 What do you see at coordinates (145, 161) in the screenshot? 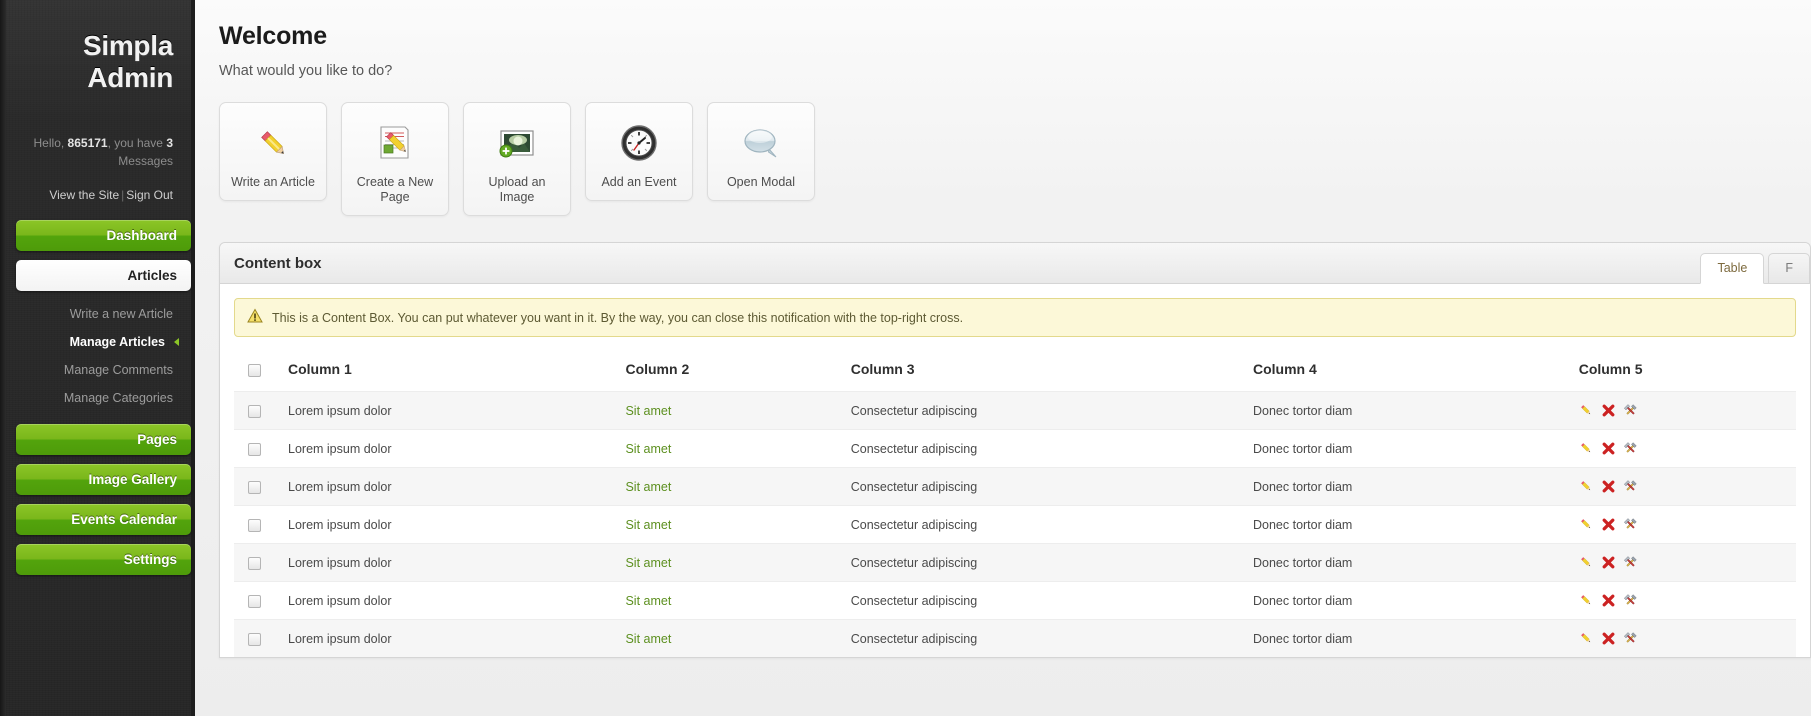
I see `greeting-messages-label: Messages` at bounding box center [145, 161].